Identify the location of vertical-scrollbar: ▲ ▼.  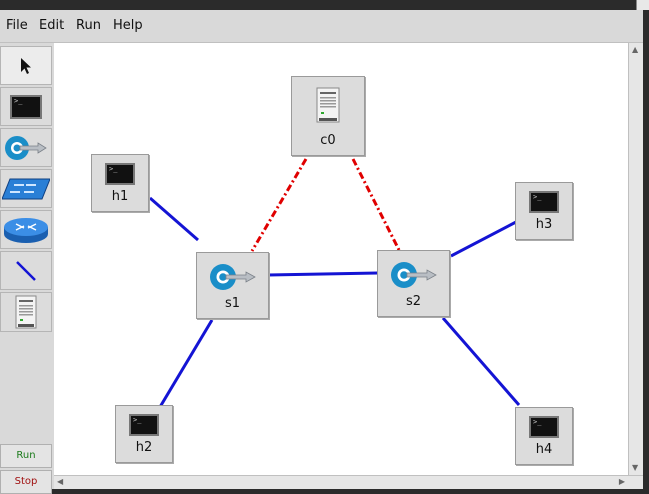
(635, 259).